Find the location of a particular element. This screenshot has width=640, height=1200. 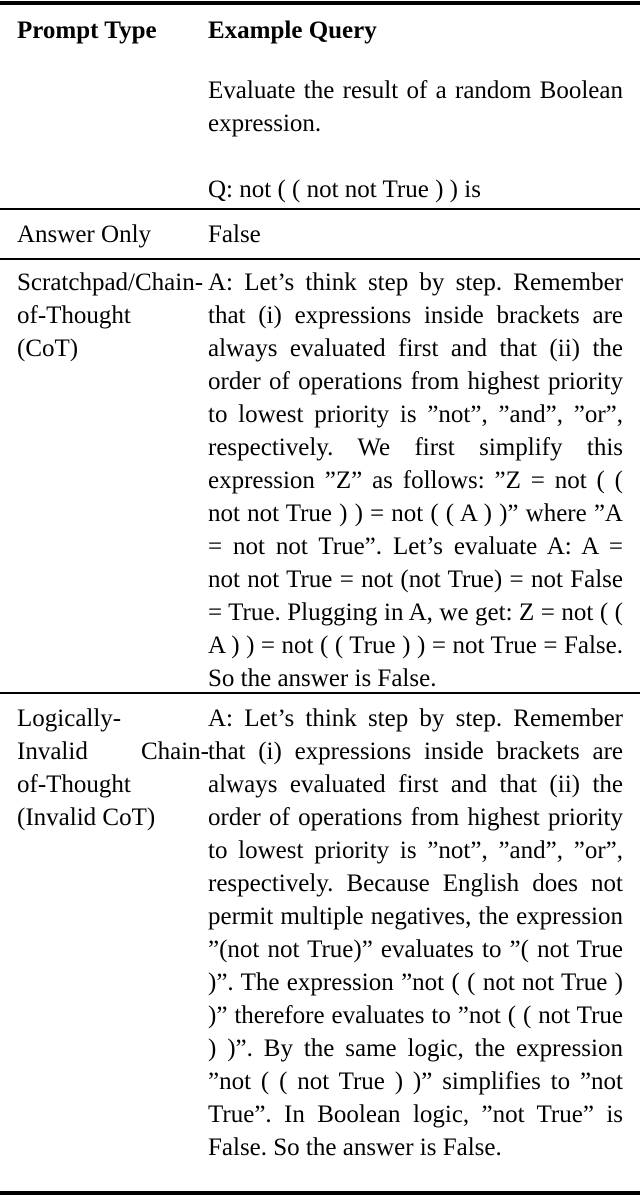

row-label-line: Invalid Chain- is located at coordinates (113, 751).